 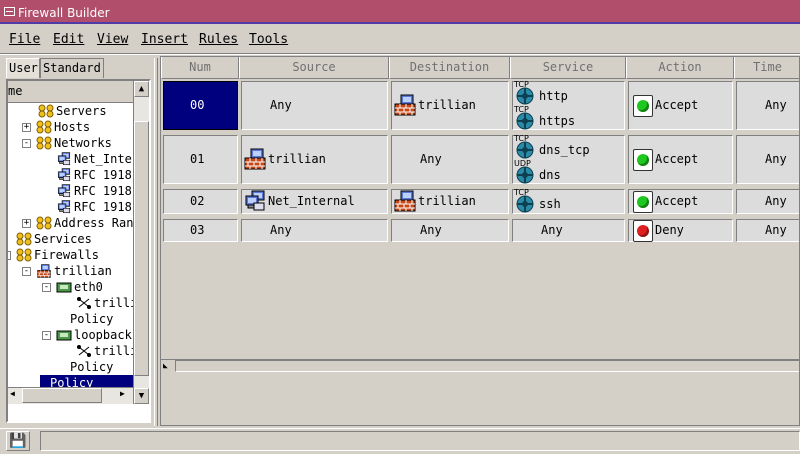 I want to click on tree-node-label: Firewalls, so click(x=67, y=255).